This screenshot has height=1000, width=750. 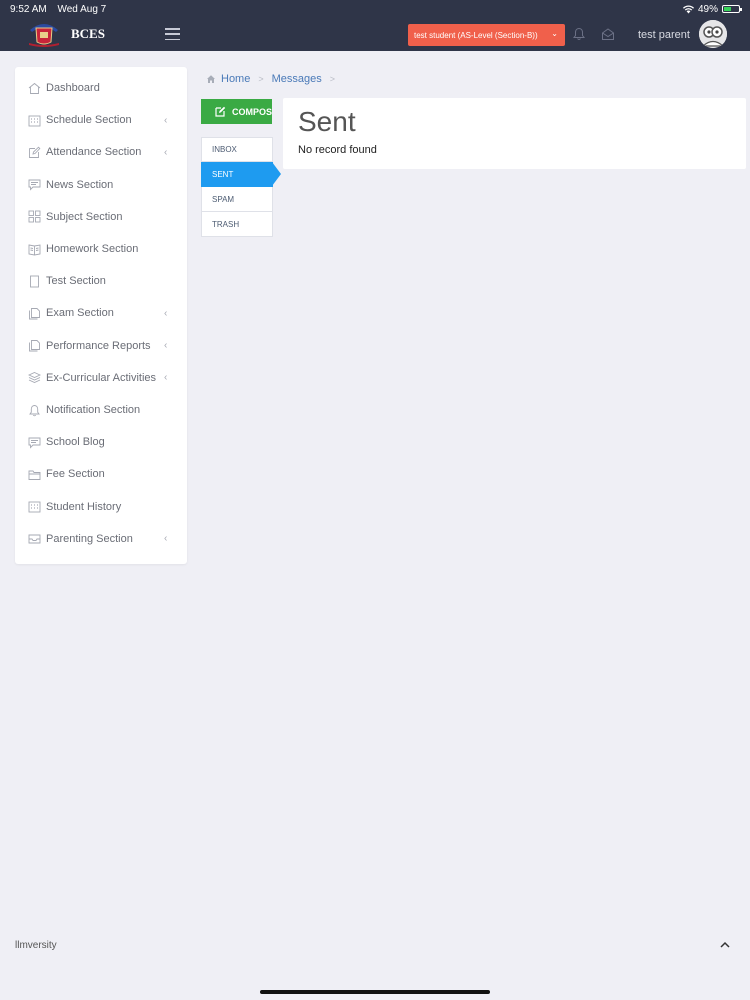 What do you see at coordinates (80, 313) in the screenshot?
I see `sidebar-item-label: Exam Section` at bounding box center [80, 313].